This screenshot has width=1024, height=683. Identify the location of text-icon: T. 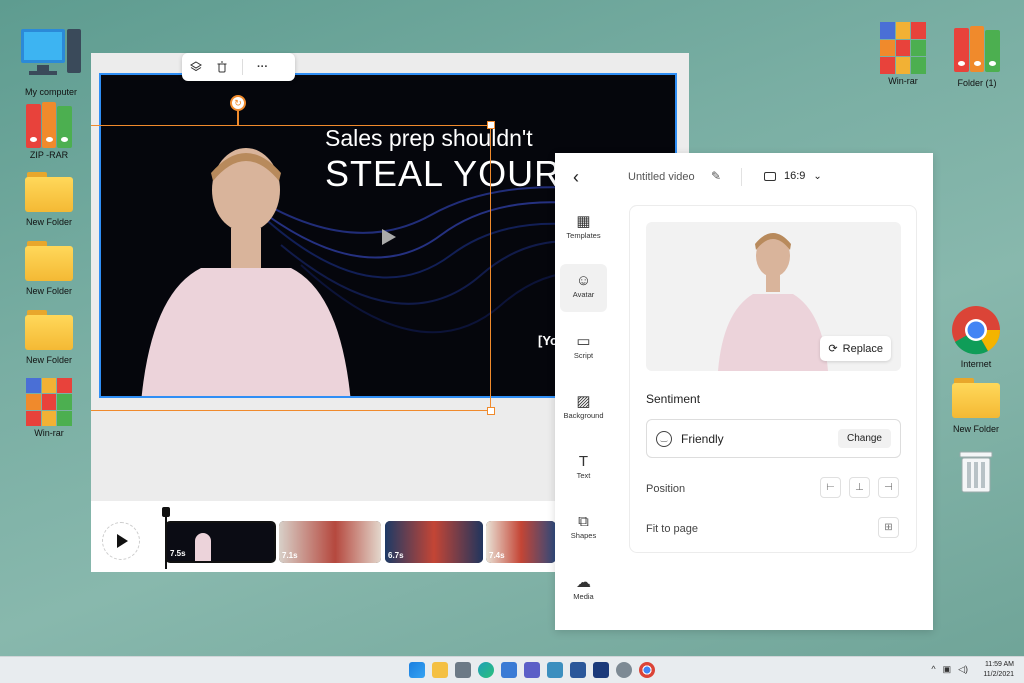
(583, 461).